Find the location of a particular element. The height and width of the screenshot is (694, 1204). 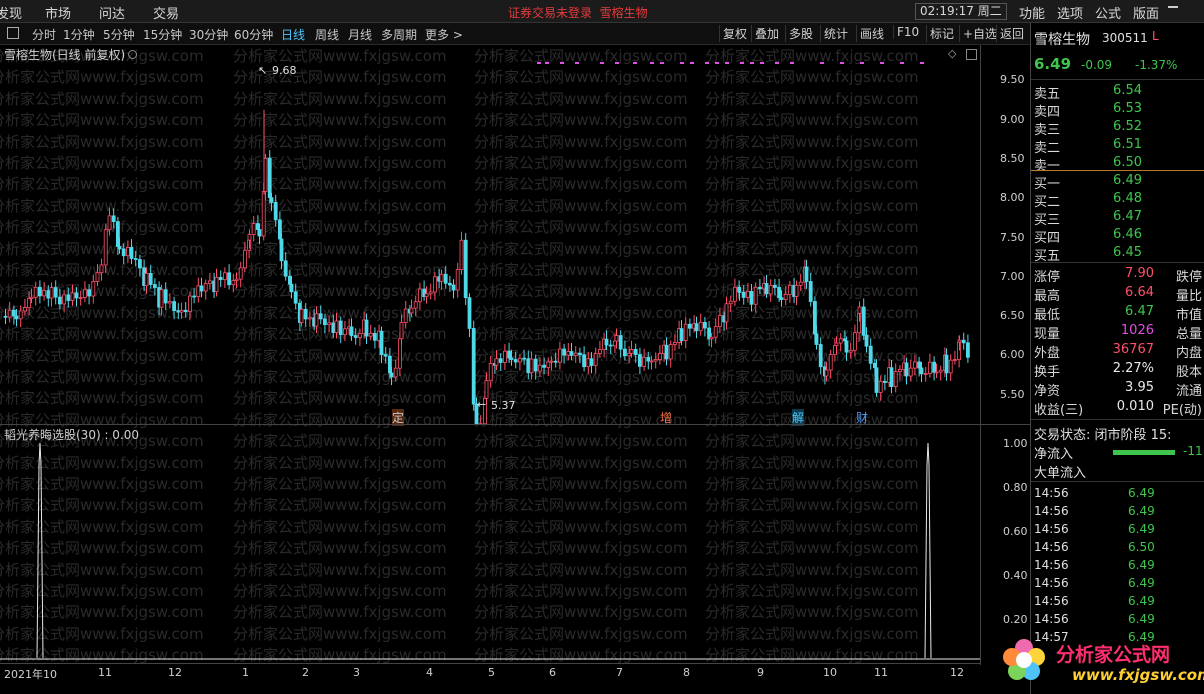

tool-stats: 统计 is located at coordinates (835, 33).